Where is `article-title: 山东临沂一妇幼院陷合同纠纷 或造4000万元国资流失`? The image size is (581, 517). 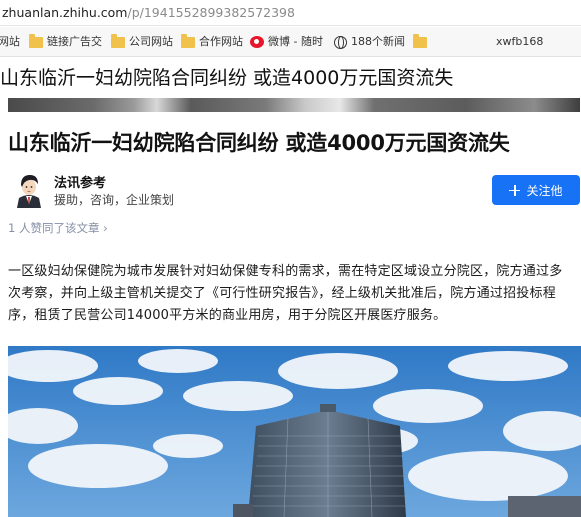
article-title: 山东临沂一妇幼院陷合同纠纷 或造4000万元国资流失 is located at coordinates (259, 143).